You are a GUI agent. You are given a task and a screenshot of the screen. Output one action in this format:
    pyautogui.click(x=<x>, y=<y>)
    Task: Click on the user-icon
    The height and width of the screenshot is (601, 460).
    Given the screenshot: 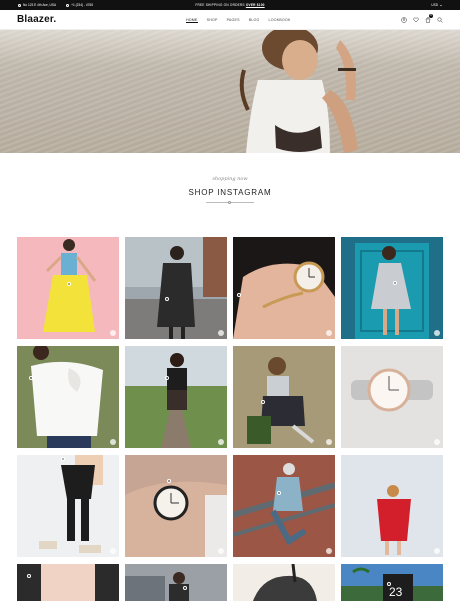 What is the action you would take?
    pyautogui.click(x=404, y=20)
    